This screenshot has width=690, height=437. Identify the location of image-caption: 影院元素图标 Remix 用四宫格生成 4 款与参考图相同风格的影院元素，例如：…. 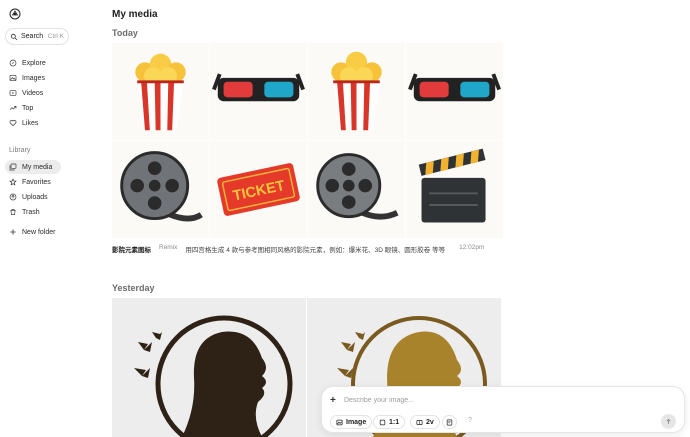
(302, 249).